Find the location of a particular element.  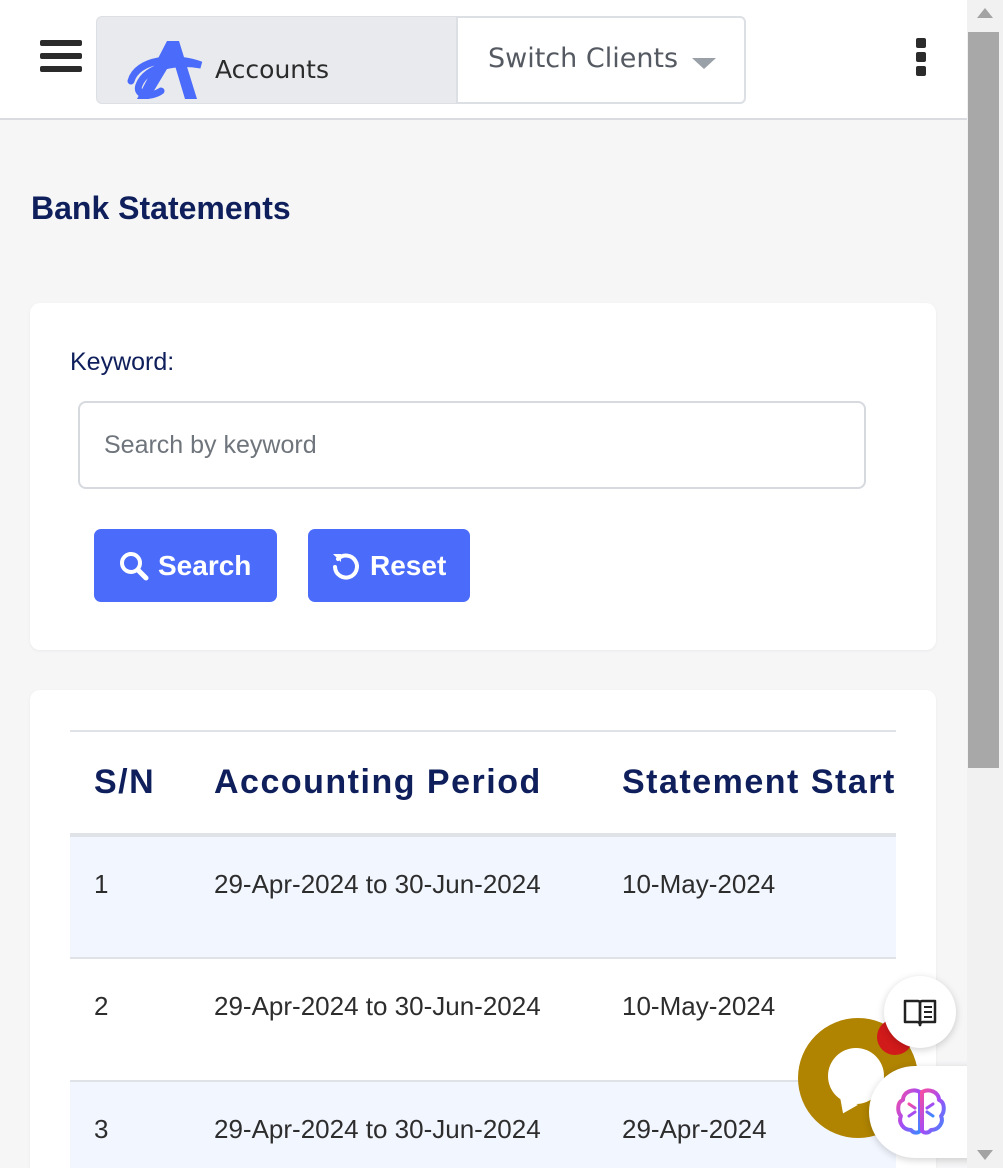

cell-sn: 1 is located at coordinates (101, 884).